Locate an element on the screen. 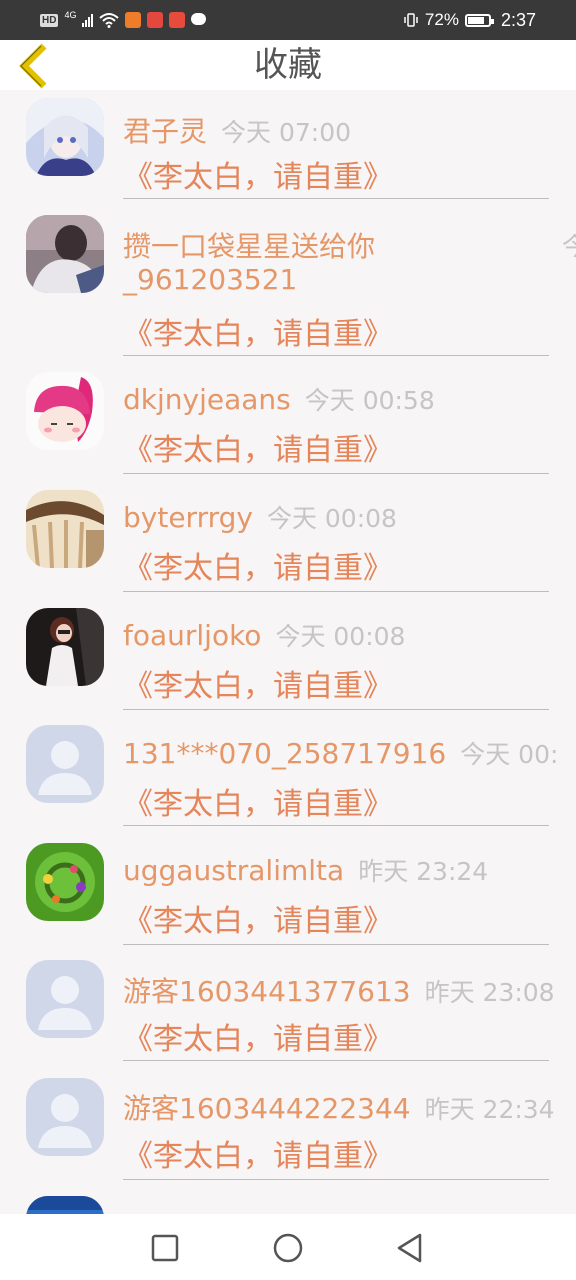 Image resolution: width=576 pixels, height=1280 pixels. status-left: HD 4G is located at coordinates (123, 20).